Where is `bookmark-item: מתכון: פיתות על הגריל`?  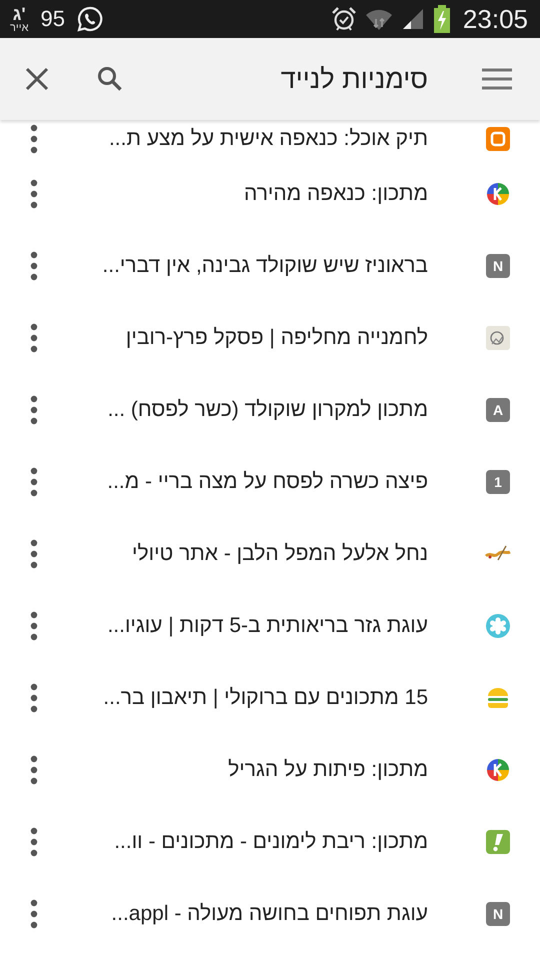
bookmark-item: מתכון: פיתות על הגריל is located at coordinates (270, 770).